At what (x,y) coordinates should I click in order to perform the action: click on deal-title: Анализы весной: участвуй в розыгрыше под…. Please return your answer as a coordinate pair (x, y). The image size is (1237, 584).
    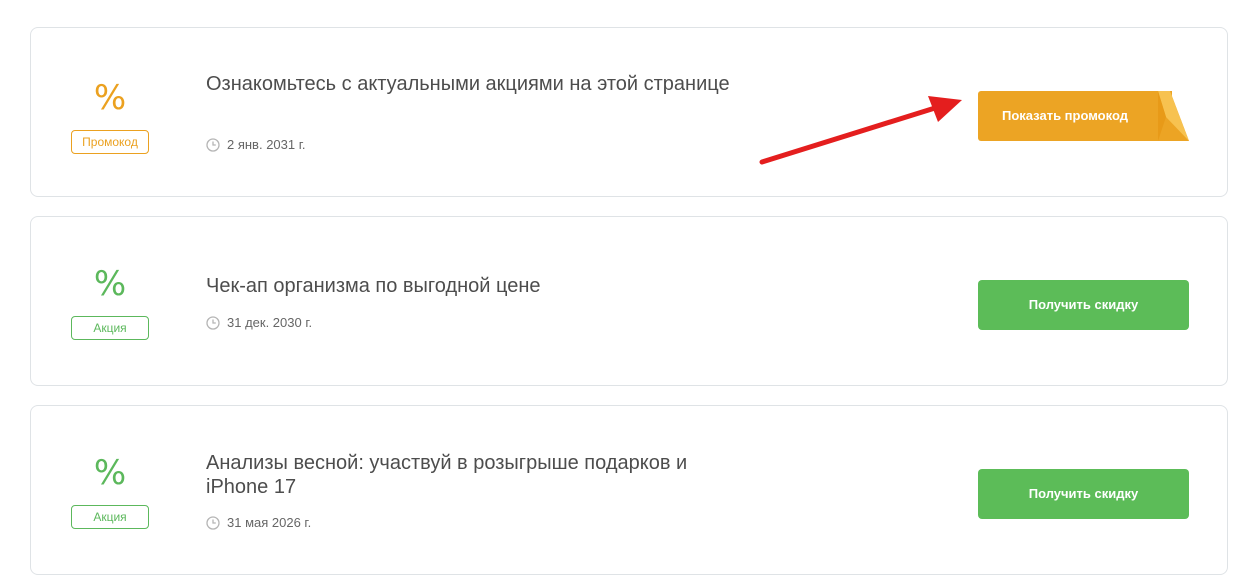
    Looking at the image, I should click on (476, 475).